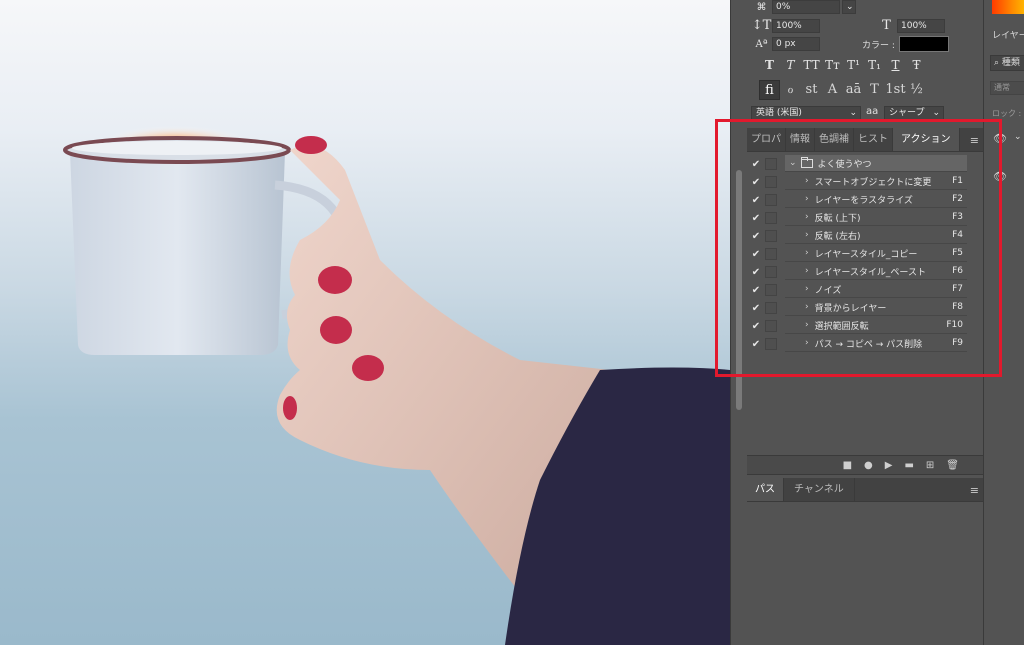 This screenshot has height=645, width=1024. I want to click on canvas-scrollbar, so click(738, 322).